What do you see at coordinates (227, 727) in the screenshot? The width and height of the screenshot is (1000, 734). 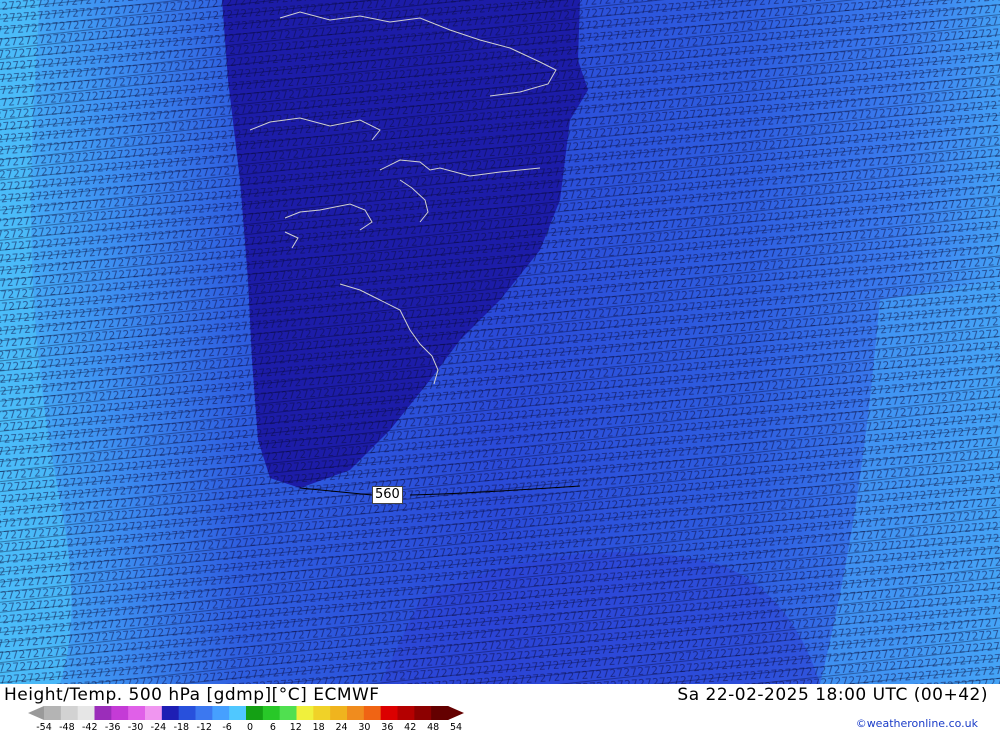 I see `legend-tick-label: -6` at bounding box center [227, 727].